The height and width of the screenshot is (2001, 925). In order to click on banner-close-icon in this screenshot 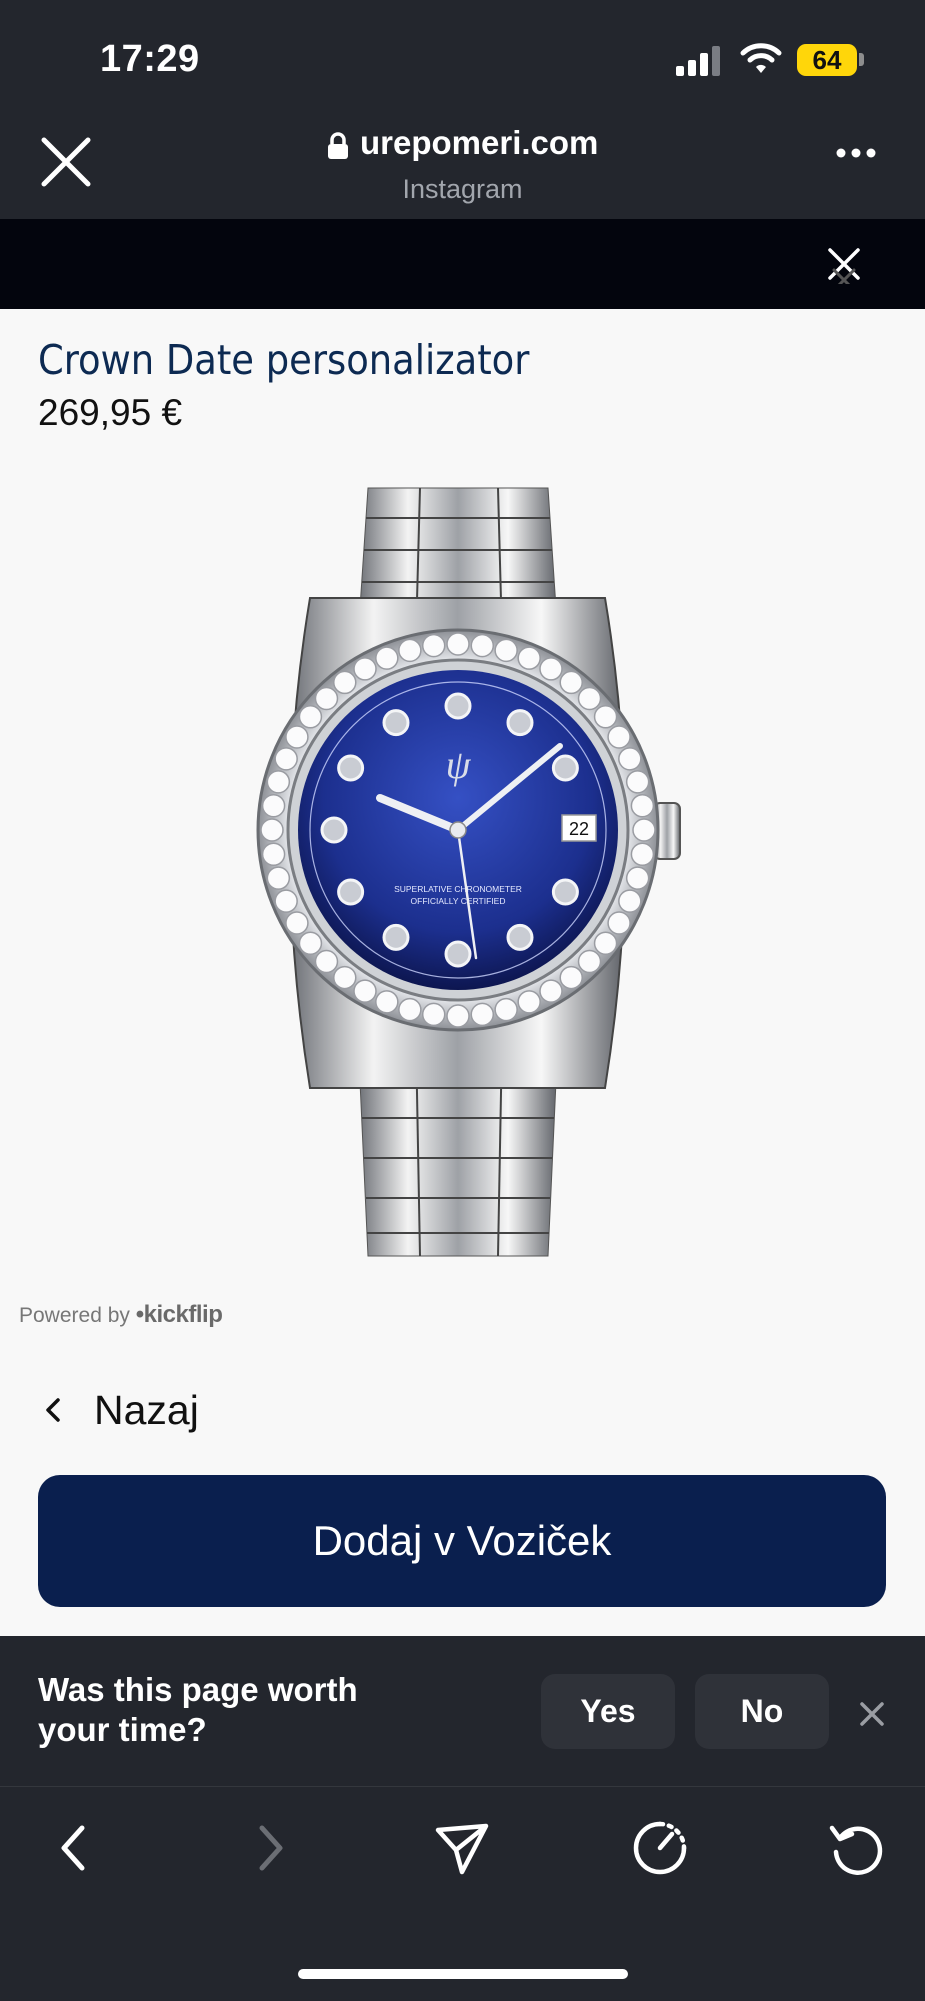, I will do `click(844, 264)`.